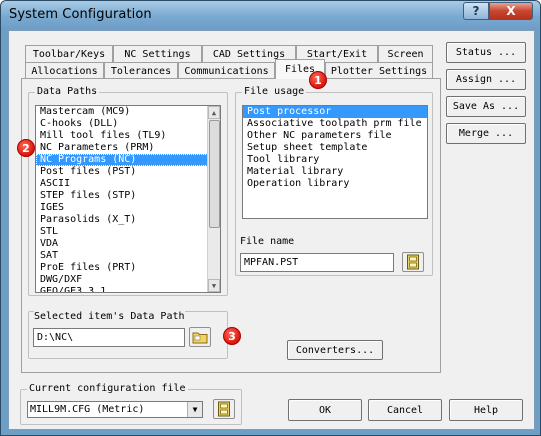 The width and height of the screenshot is (541, 436). What do you see at coordinates (226, 70) in the screenshot?
I see `tab-communications: Communications` at bounding box center [226, 70].